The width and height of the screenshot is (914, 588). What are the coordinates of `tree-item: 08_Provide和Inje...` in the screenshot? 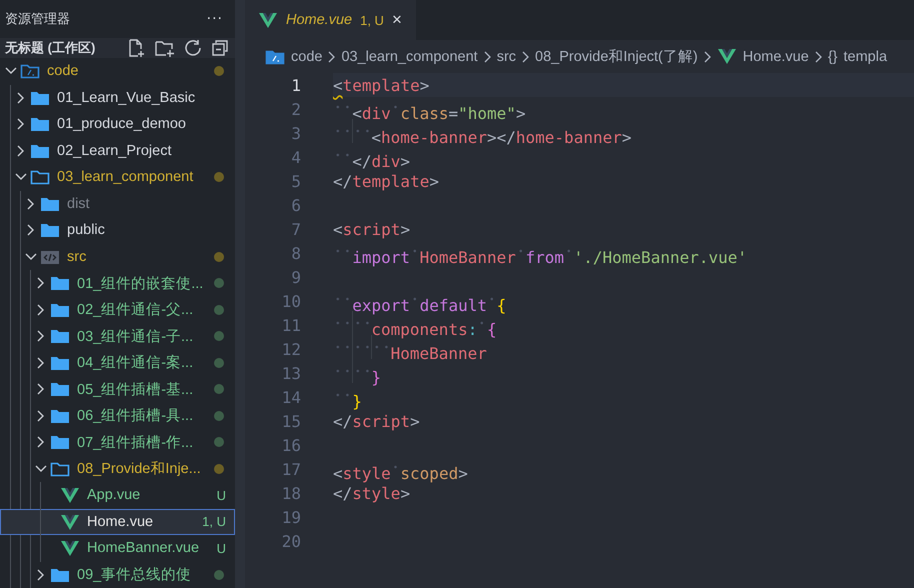 It's located at (117, 469).